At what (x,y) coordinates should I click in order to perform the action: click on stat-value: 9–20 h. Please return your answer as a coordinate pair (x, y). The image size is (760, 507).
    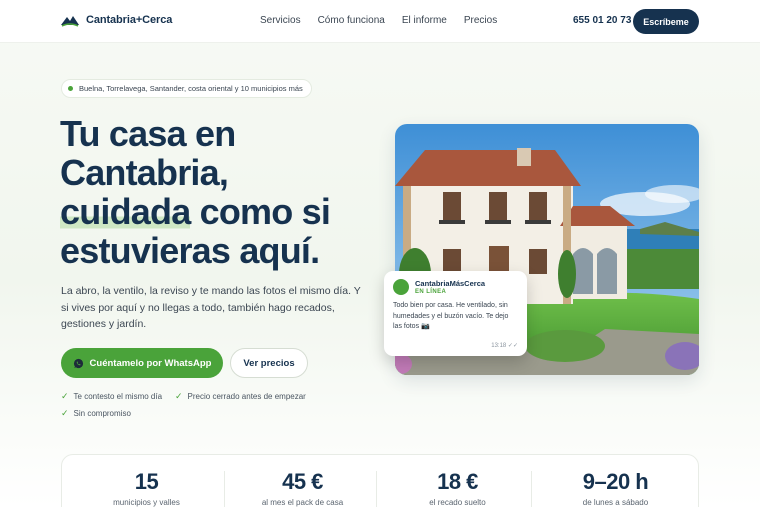
    Looking at the image, I should click on (615, 481).